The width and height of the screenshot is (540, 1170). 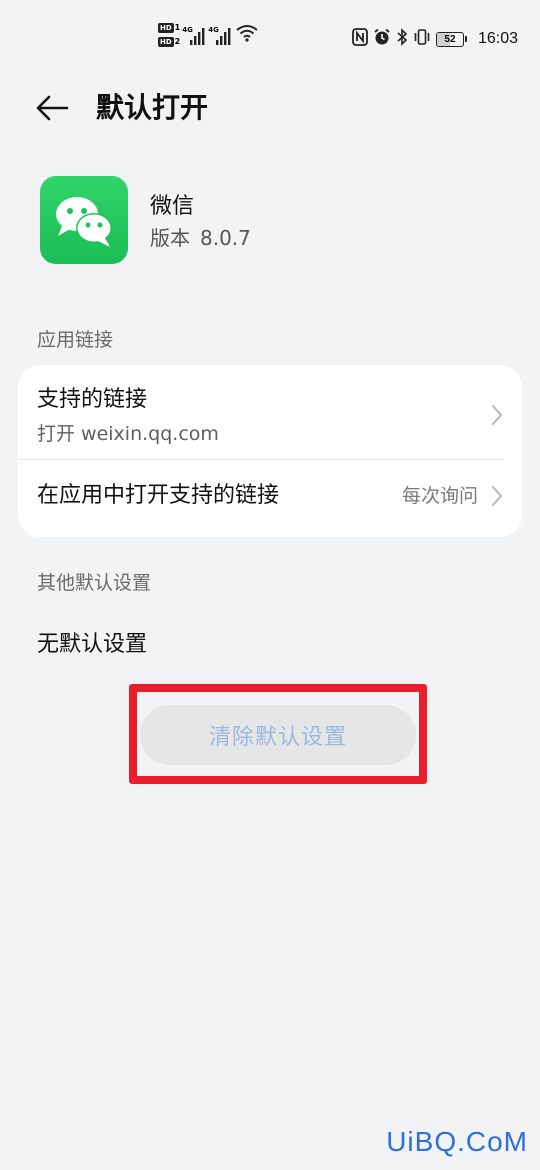 What do you see at coordinates (225, 238) in the screenshot?
I see `version-number: 8.0.7` at bounding box center [225, 238].